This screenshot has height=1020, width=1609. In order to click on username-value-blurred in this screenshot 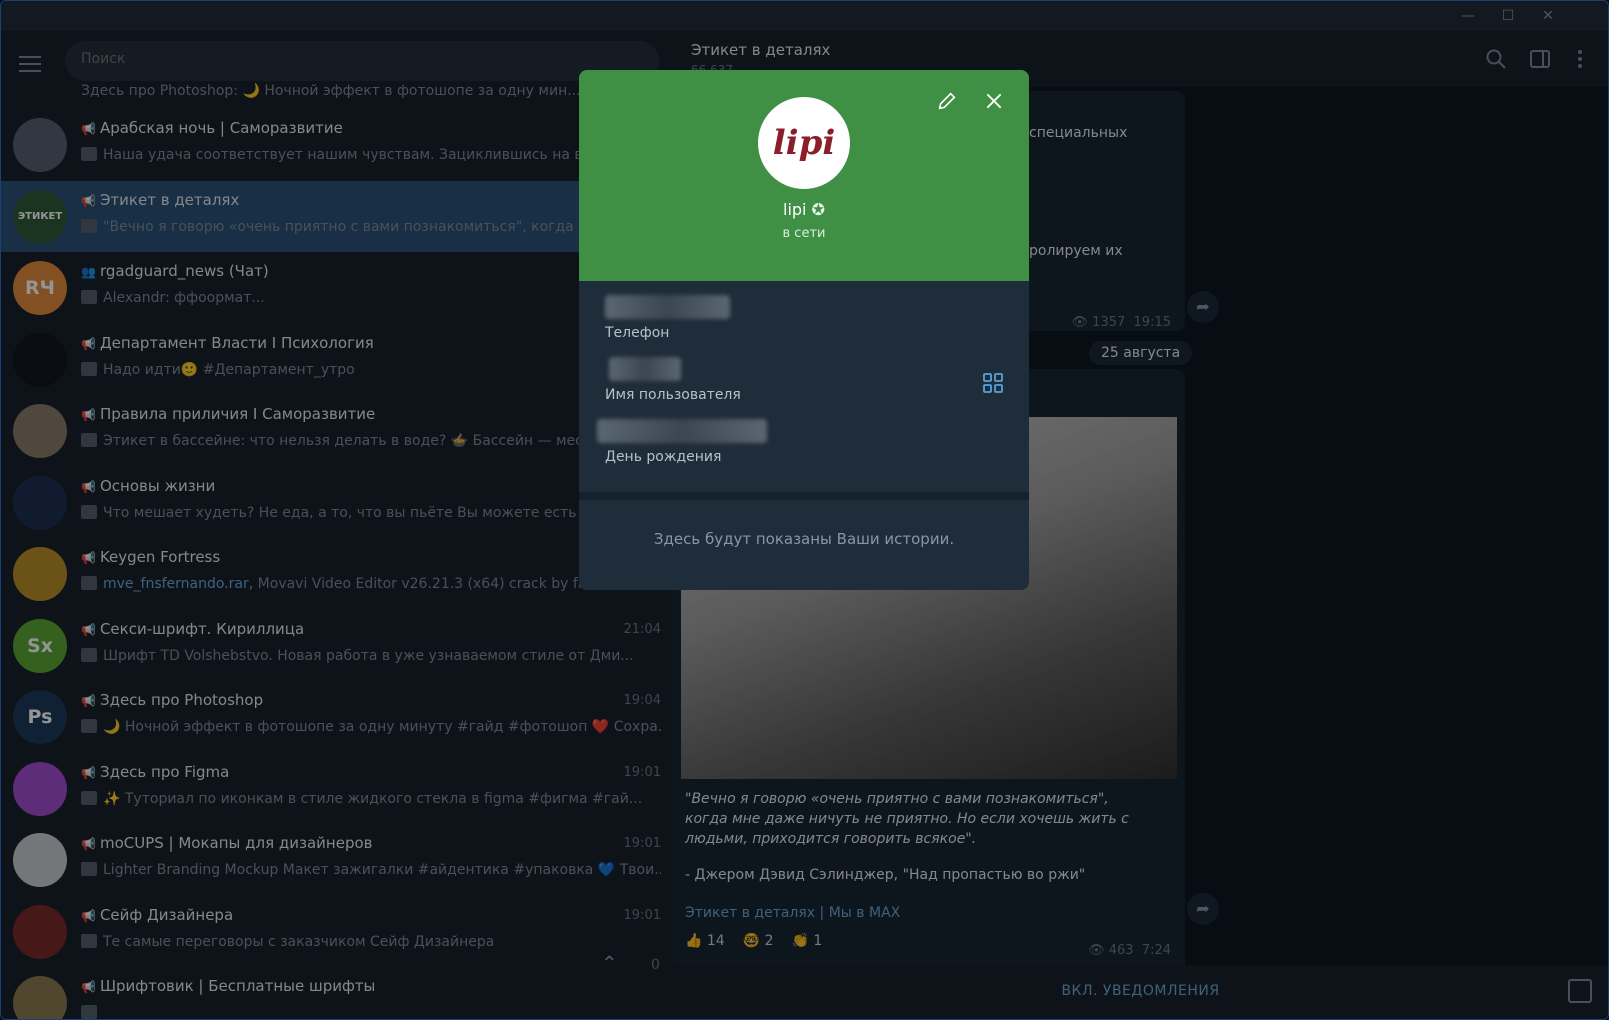, I will do `click(645, 369)`.